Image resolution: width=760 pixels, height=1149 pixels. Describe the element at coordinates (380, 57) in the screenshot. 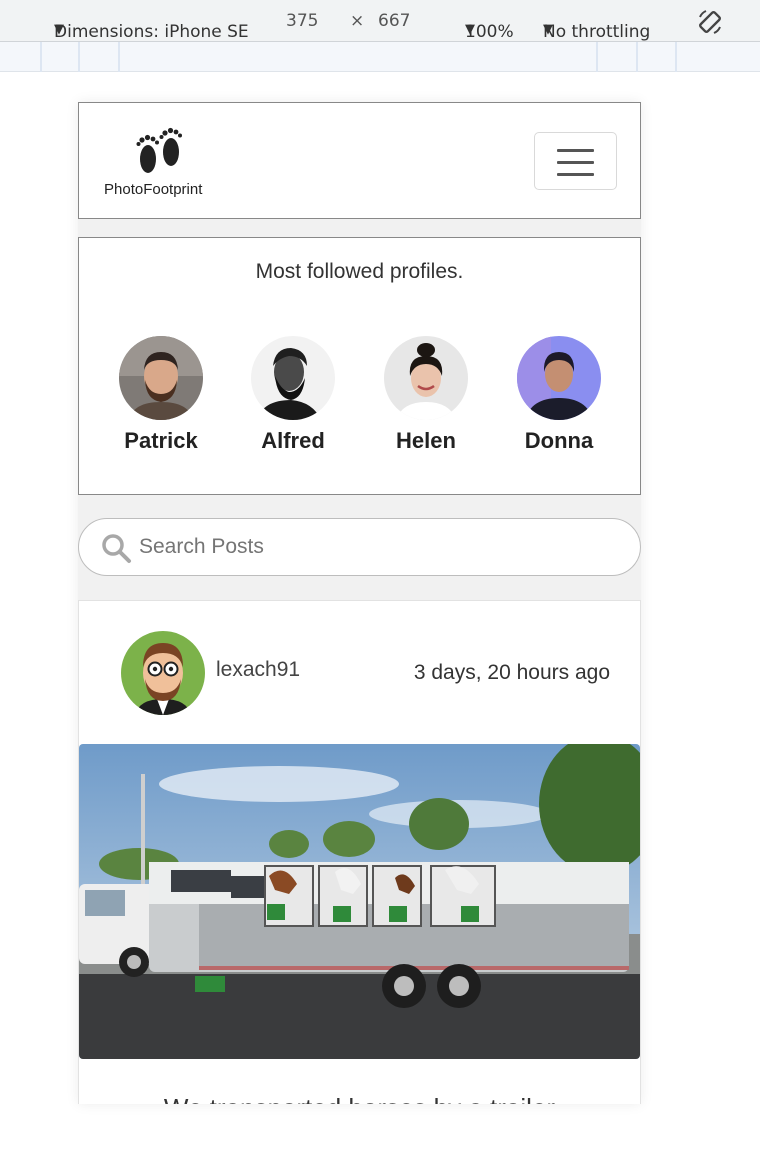

I see `media-query-ruler` at that location.